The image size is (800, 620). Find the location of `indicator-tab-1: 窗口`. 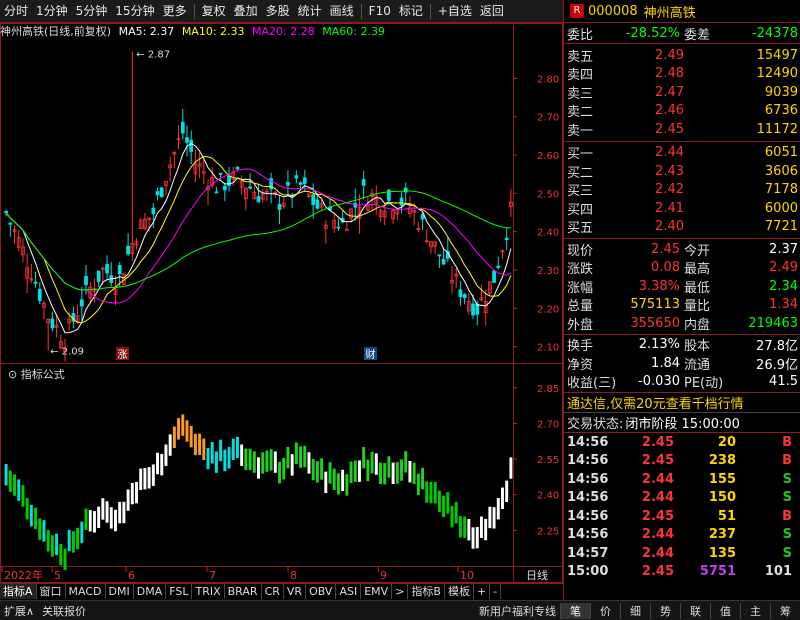

indicator-tab-1: 窗口 is located at coordinates (51, 591).